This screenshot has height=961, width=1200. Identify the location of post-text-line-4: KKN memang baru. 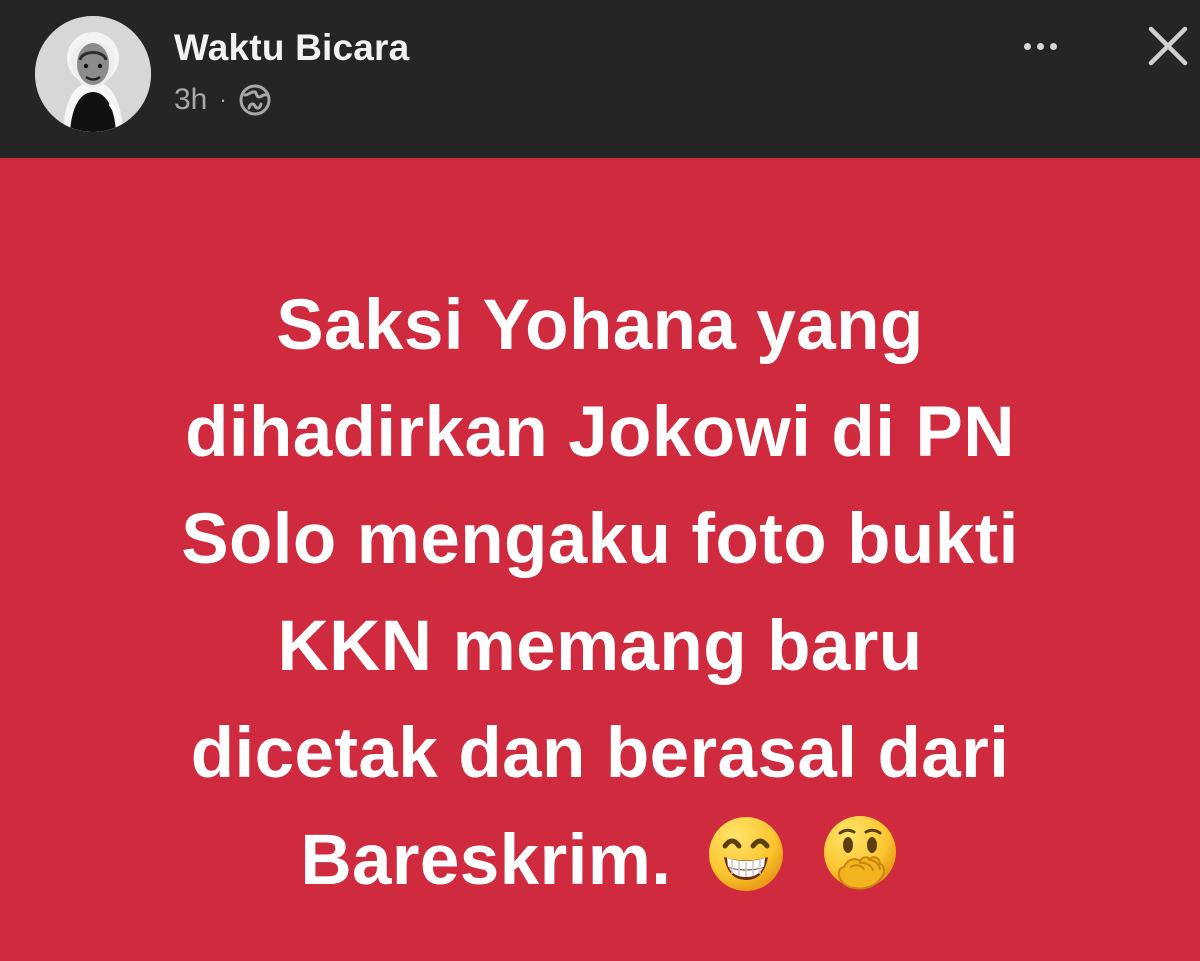
(600, 646).